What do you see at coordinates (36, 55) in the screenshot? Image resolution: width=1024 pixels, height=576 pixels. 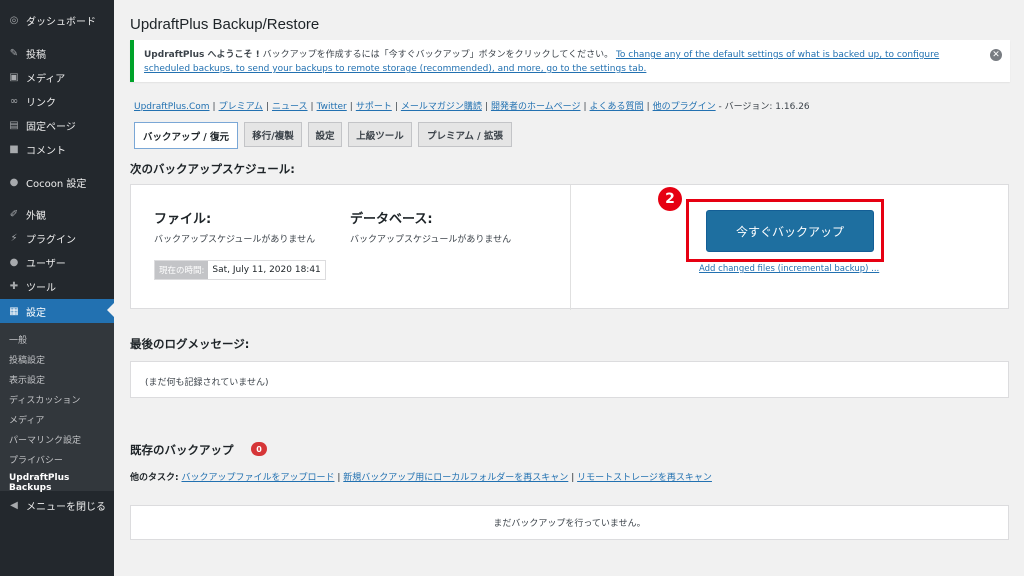 I see `sidebar-item-label: 投稿` at bounding box center [36, 55].